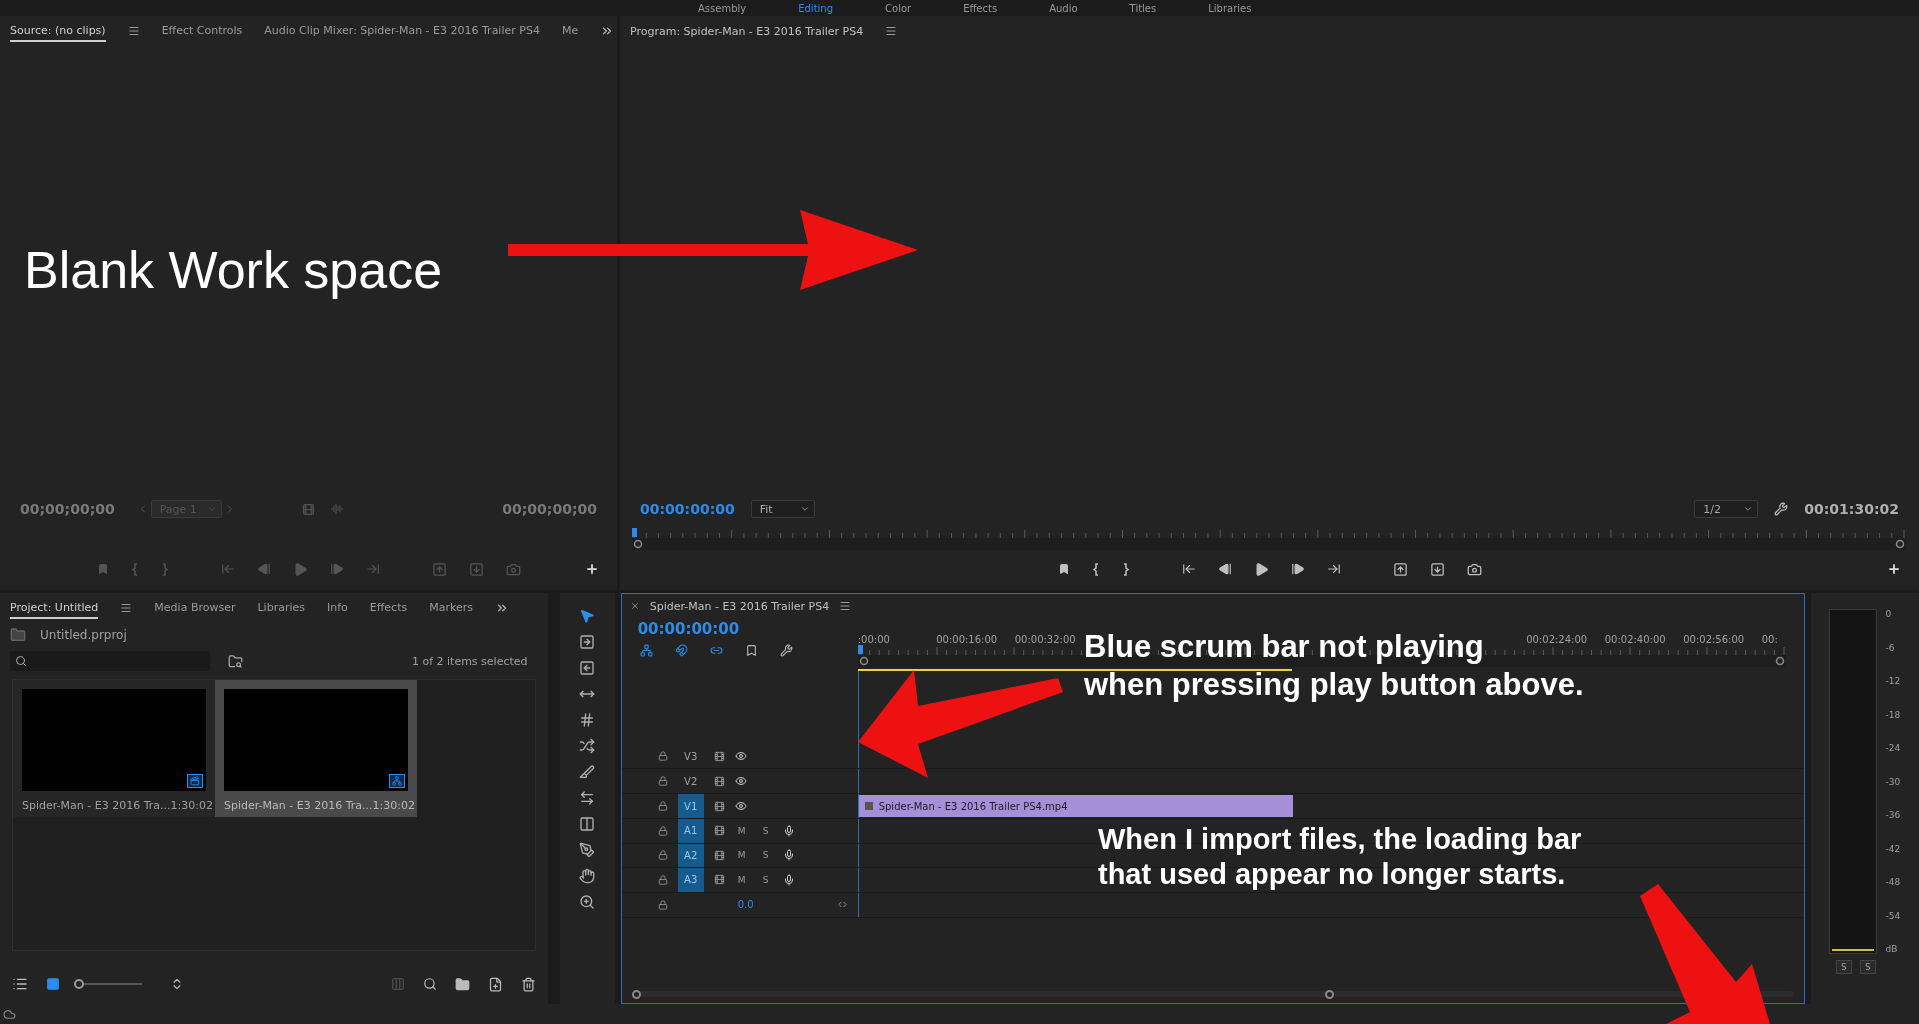 The height and width of the screenshot is (1024, 1919). What do you see at coordinates (54, 608) in the screenshot?
I see `panel-tab: Project: Untitled` at bounding box center [54, 608].